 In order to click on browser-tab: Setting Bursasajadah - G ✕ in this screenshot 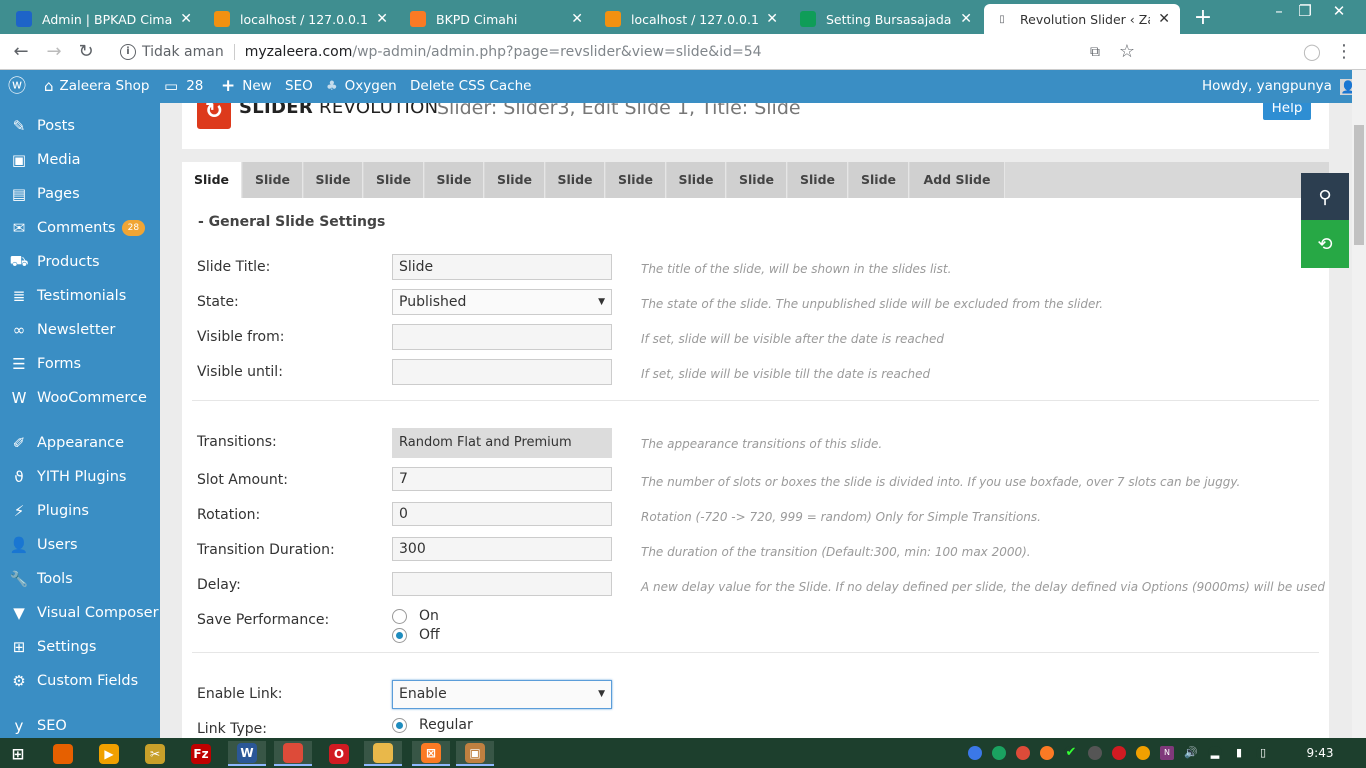, I will do `click(886, 19)`.